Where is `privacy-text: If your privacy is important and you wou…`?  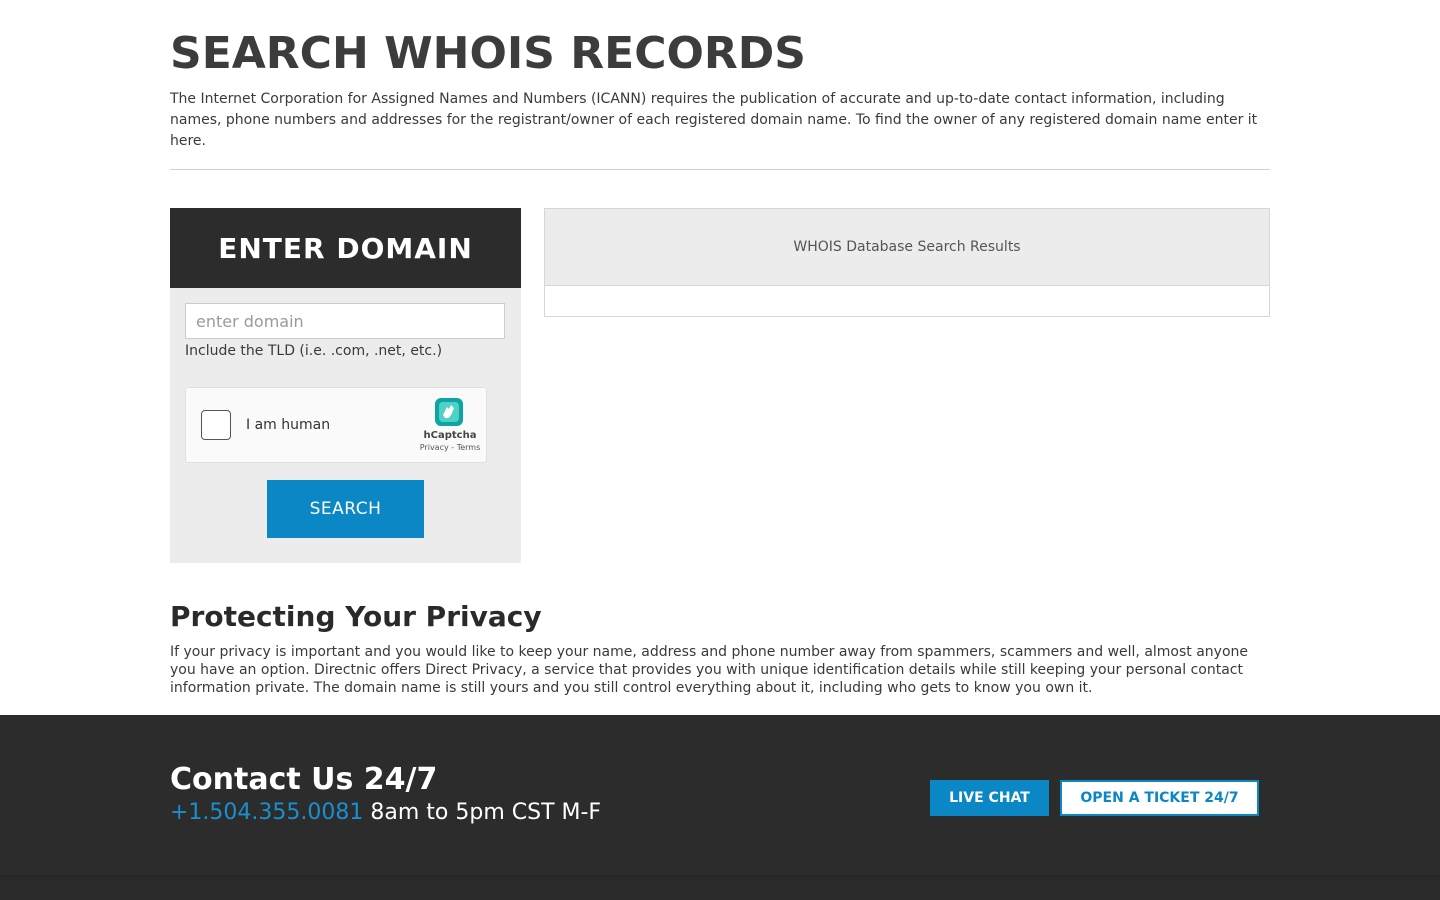
privacy-text: If your privacy is important and you wou… is located at coordinates (709, 670).